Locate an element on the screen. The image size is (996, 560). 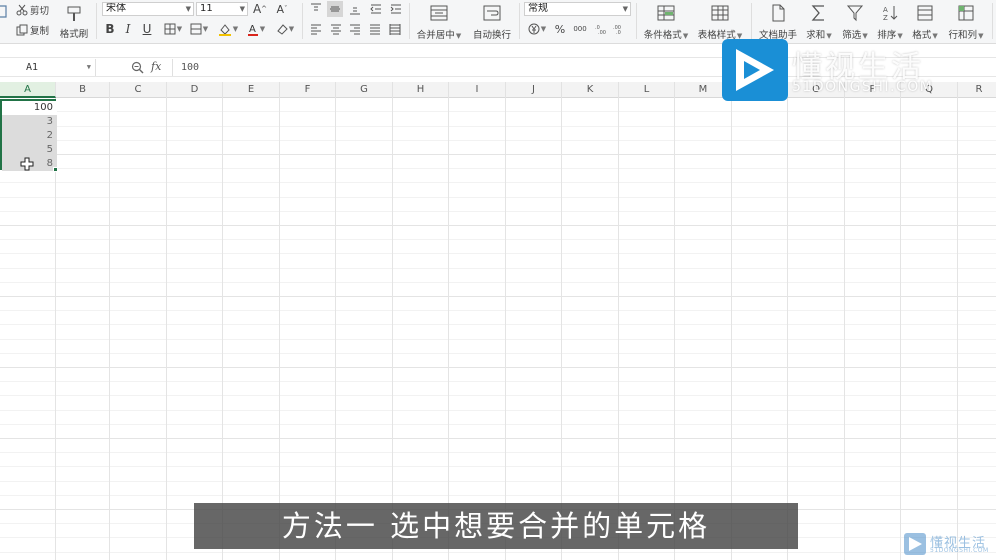
column-header-e: E is located at coordinates (251, 90).